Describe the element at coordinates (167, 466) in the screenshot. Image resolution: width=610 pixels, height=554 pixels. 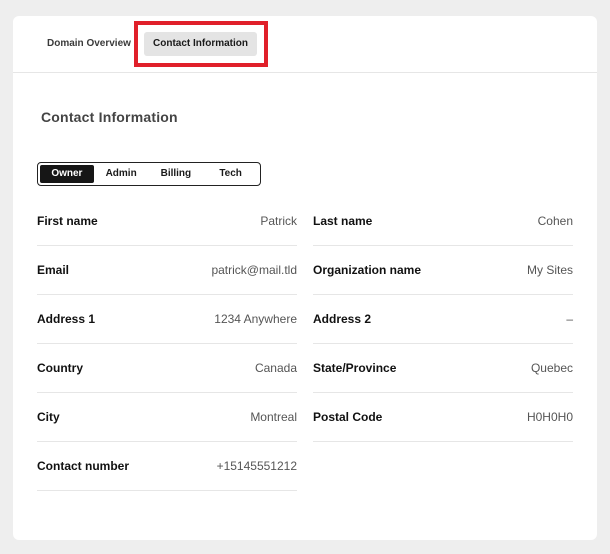
I see `field-row-contact-number: Contact number +15145551212` at that location.